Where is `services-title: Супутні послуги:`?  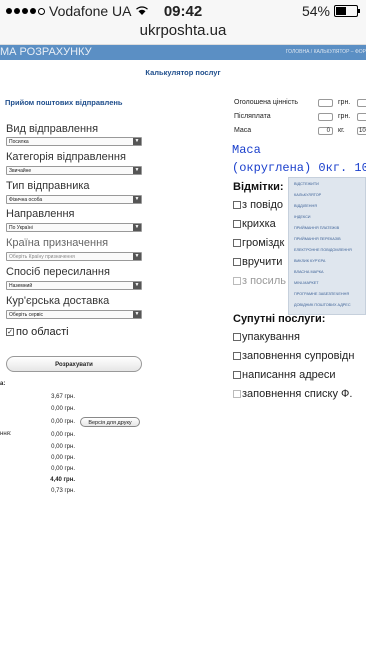 services-title: Супутні послуги: is located at coordinates (279, 319).